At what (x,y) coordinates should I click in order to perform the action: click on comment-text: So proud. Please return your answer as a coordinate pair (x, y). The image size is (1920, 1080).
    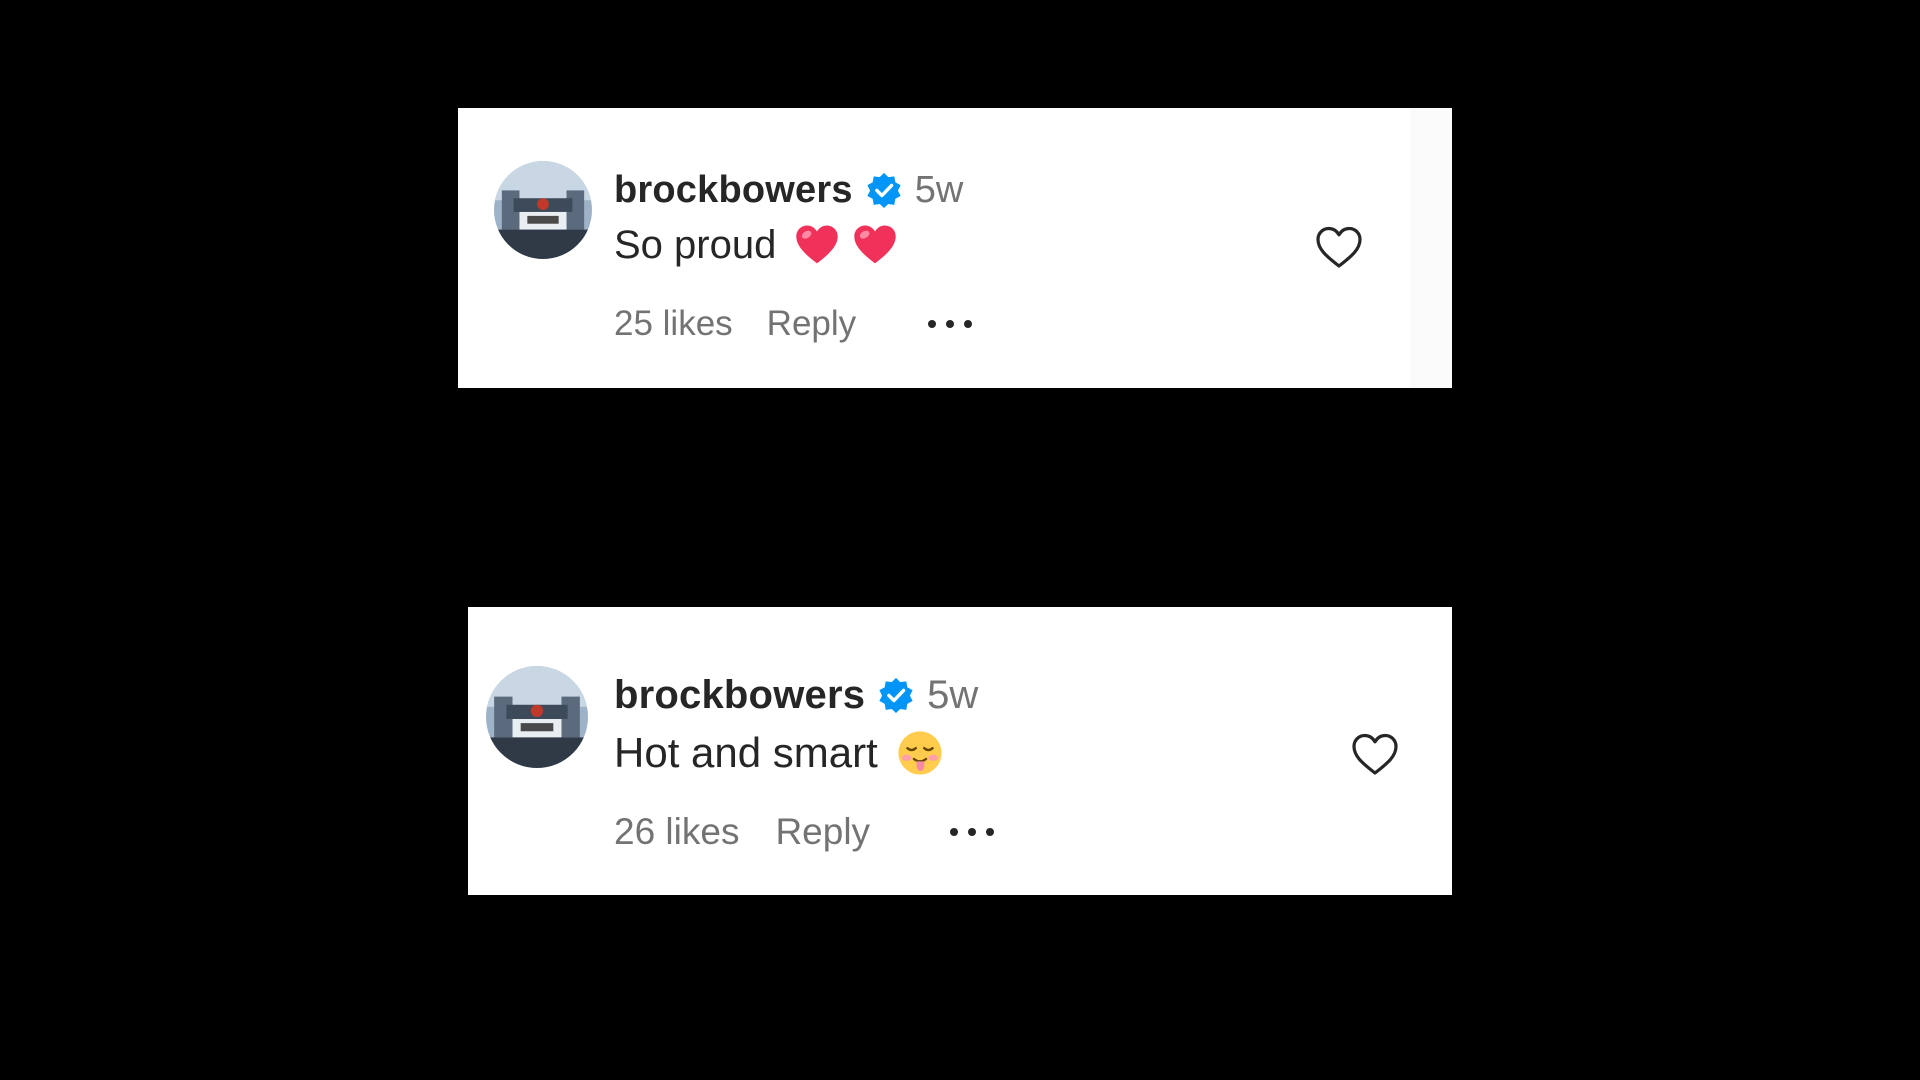
    Looking at the image, I should click on (695, 244).